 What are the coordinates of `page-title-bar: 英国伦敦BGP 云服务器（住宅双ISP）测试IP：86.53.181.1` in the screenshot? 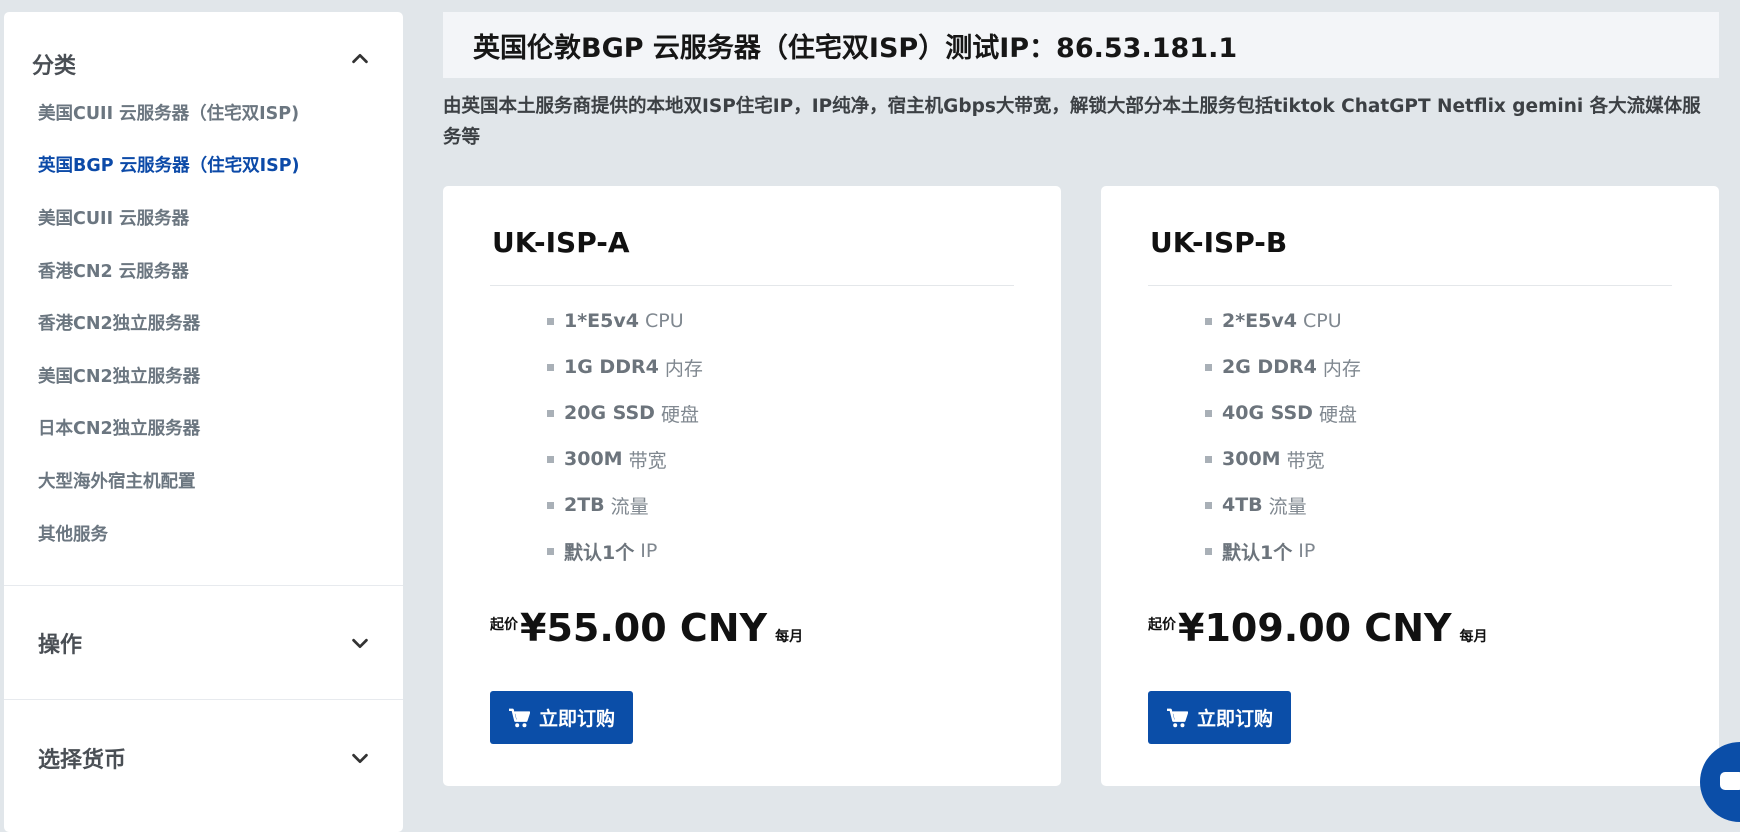 It's located at (1081, 45).